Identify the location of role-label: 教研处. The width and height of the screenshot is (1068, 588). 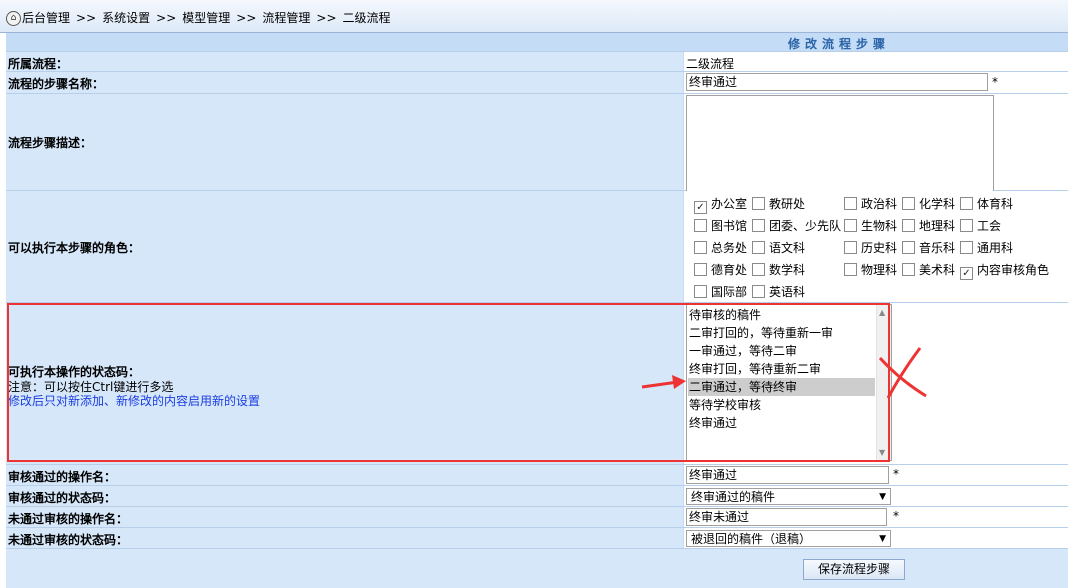
(787, 204).